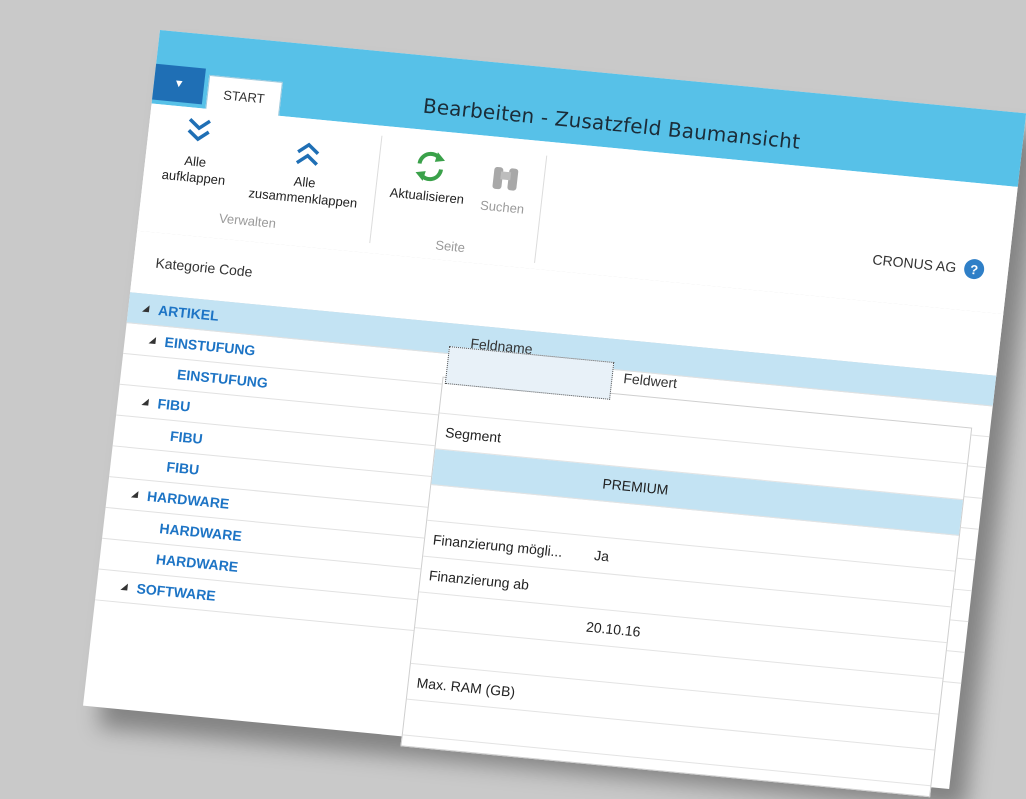  What do you see at coordinates (188, 313) in the screenshot?
I see `tree-row-label: ARTIKEL` at bounding box center [188, 313].